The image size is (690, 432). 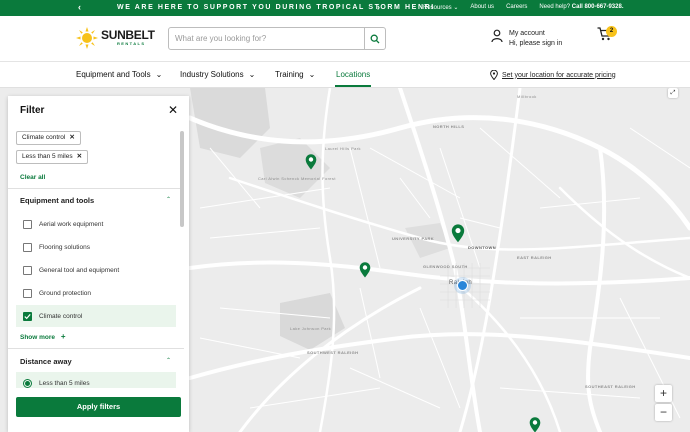 What do you see at coordinates (79, 7) in the screenshot?
I see `promo-prev-button: ‹` at bounding box center [79, 7].